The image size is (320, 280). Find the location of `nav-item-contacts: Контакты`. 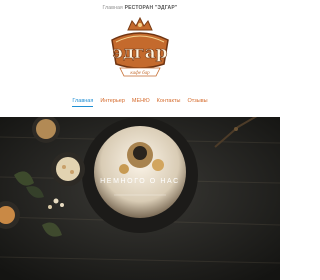

nav-item-contacts: Контакты is located at coordinates (169, 102).